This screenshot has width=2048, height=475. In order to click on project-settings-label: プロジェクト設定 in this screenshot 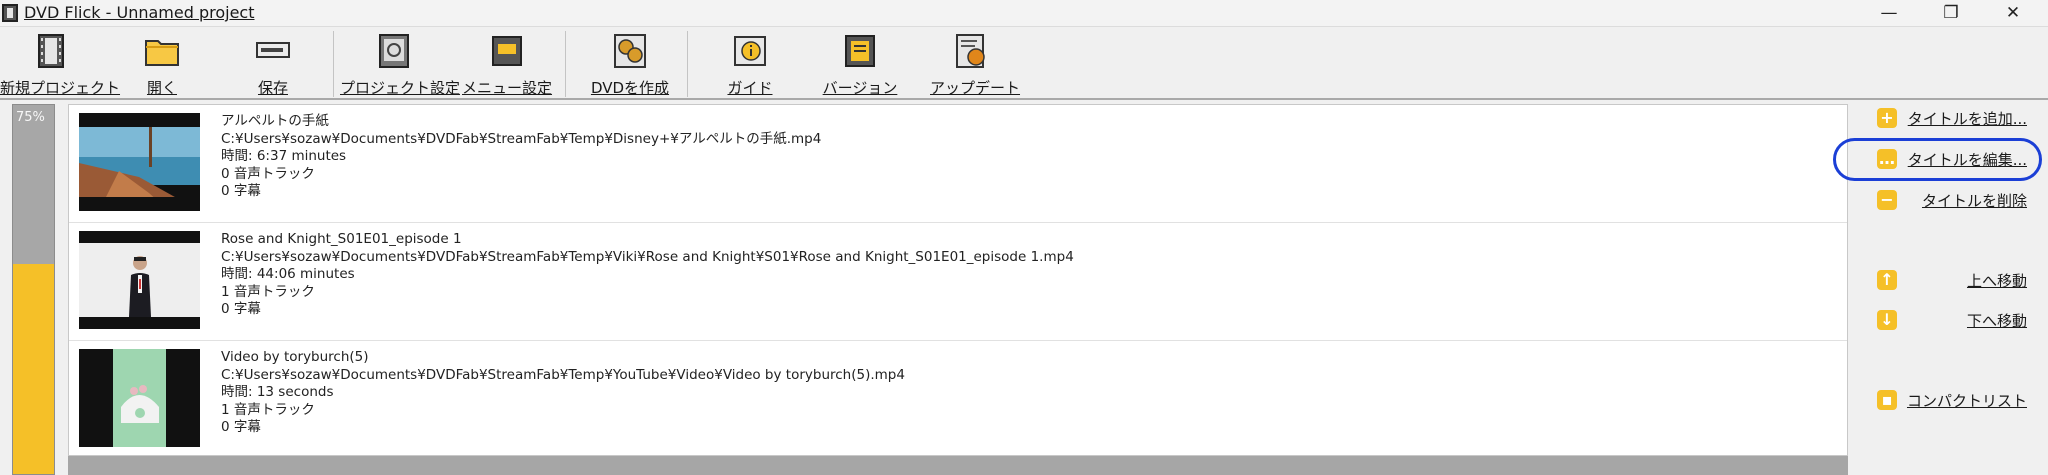, I will do `click(400, 88)`.